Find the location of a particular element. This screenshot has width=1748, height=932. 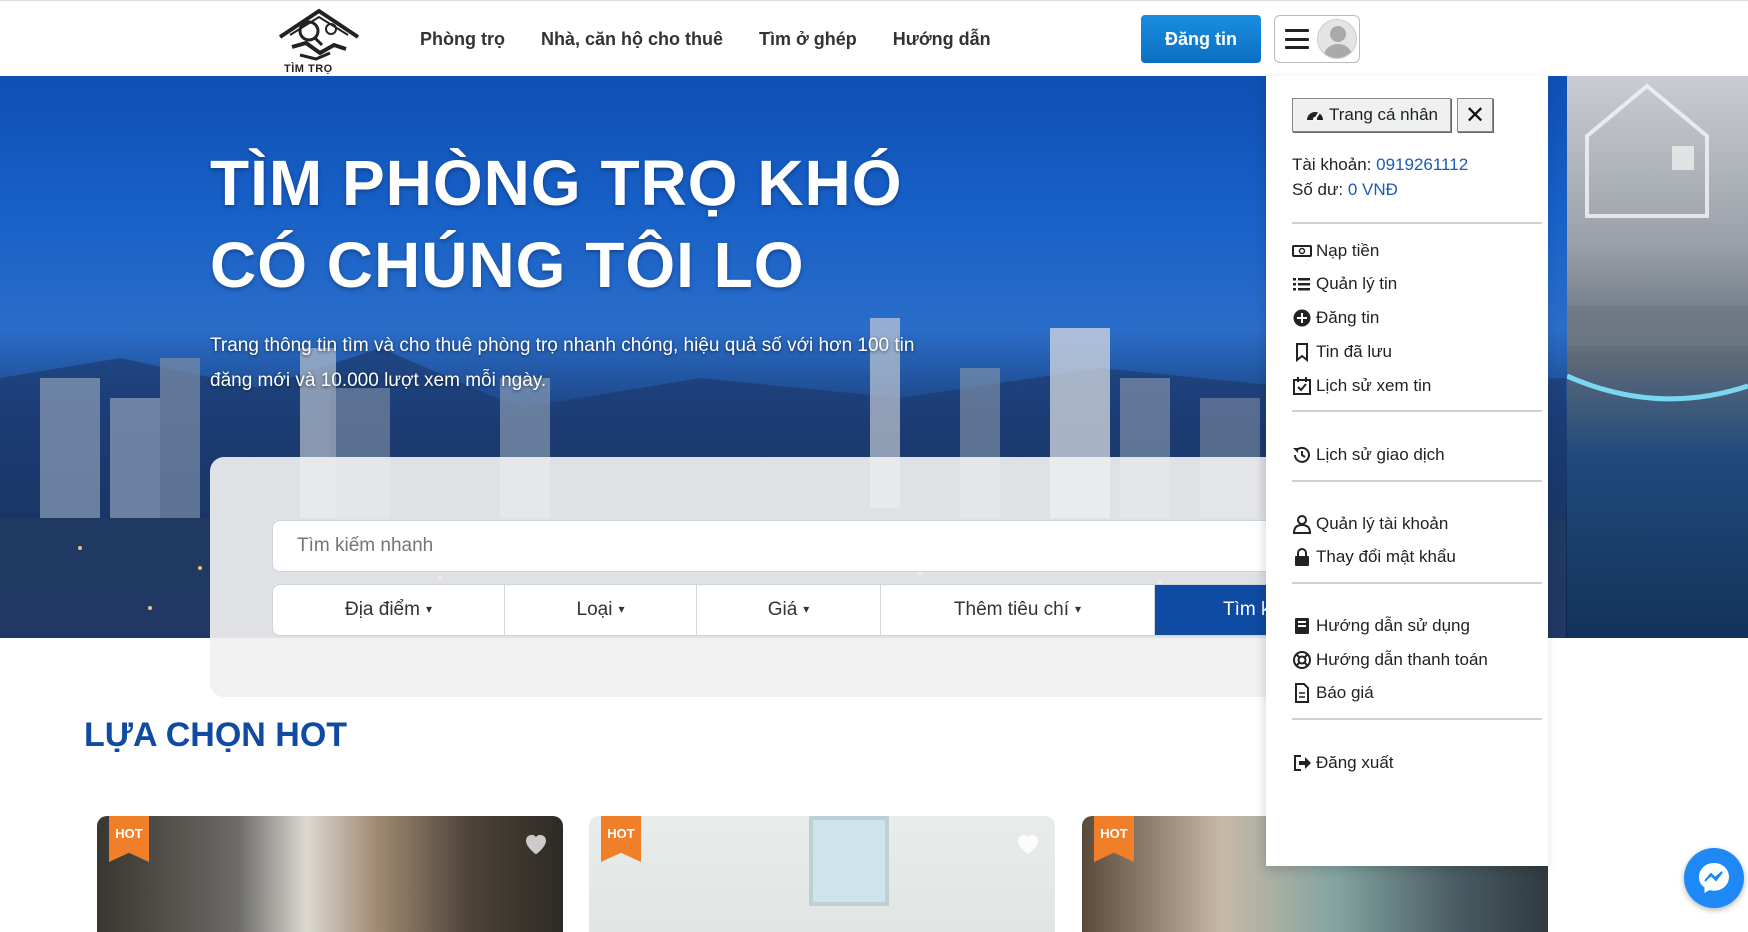

post-listing-button: Đăng tin is located at coordinates (1201, 39).